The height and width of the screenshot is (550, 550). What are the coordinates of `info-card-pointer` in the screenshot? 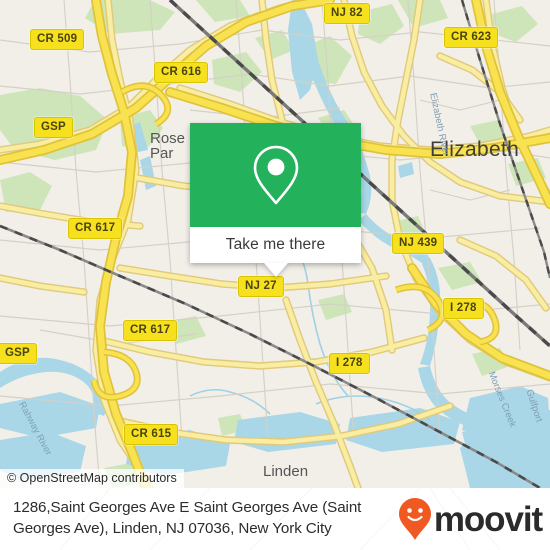 It's located at (275, 270).